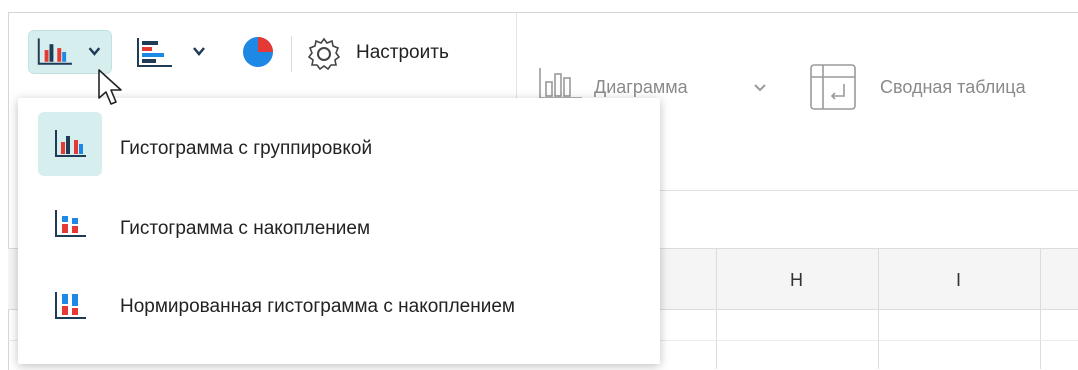 The width and height of the screenshot is (1078, 370). I want to click on chart-outline-icon, so click(560, 83).